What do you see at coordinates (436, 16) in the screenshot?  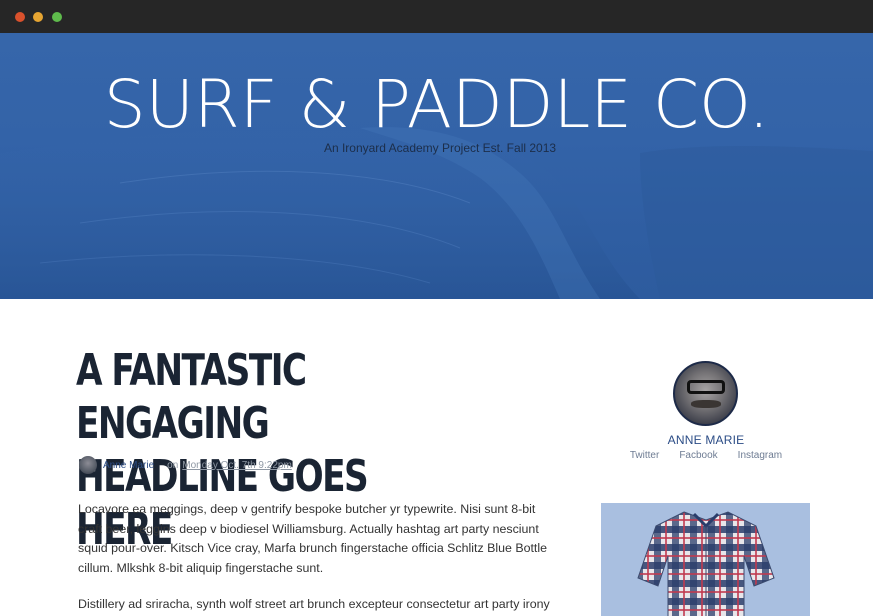 I see `browser-titlebar` at bounding box center [436, 16].